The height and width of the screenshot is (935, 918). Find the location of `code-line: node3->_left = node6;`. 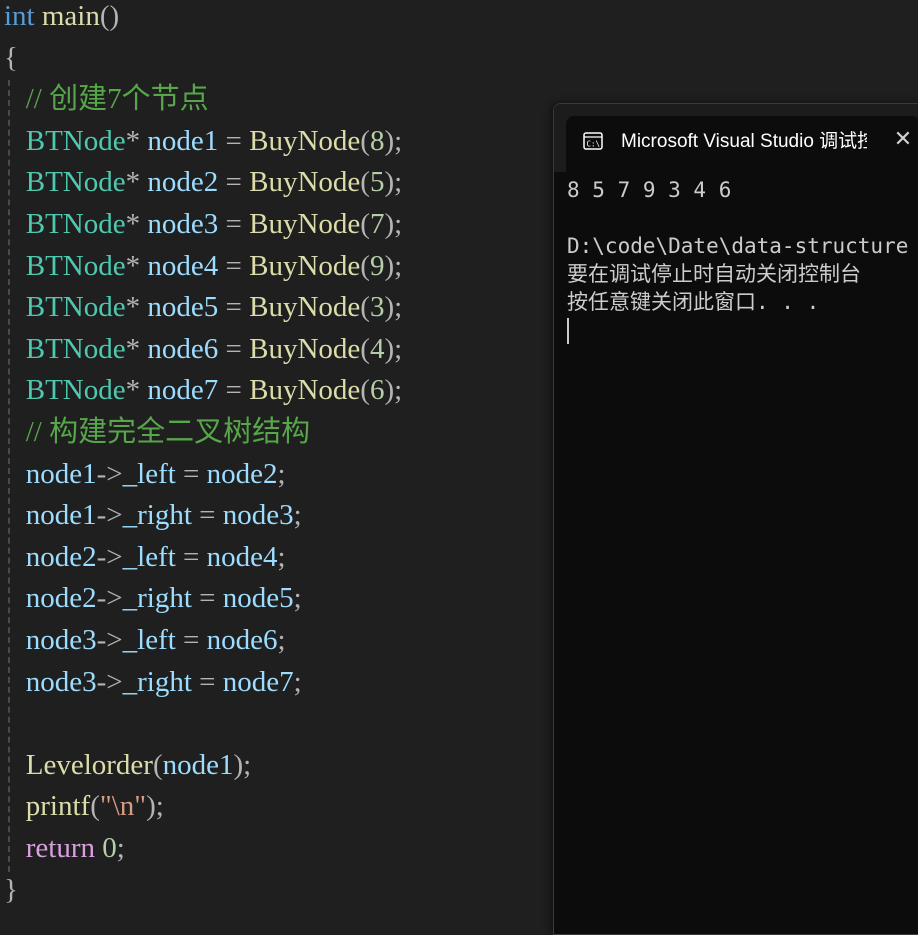

code-line: node3->_left = node6; is located at coordinates (145, 641).